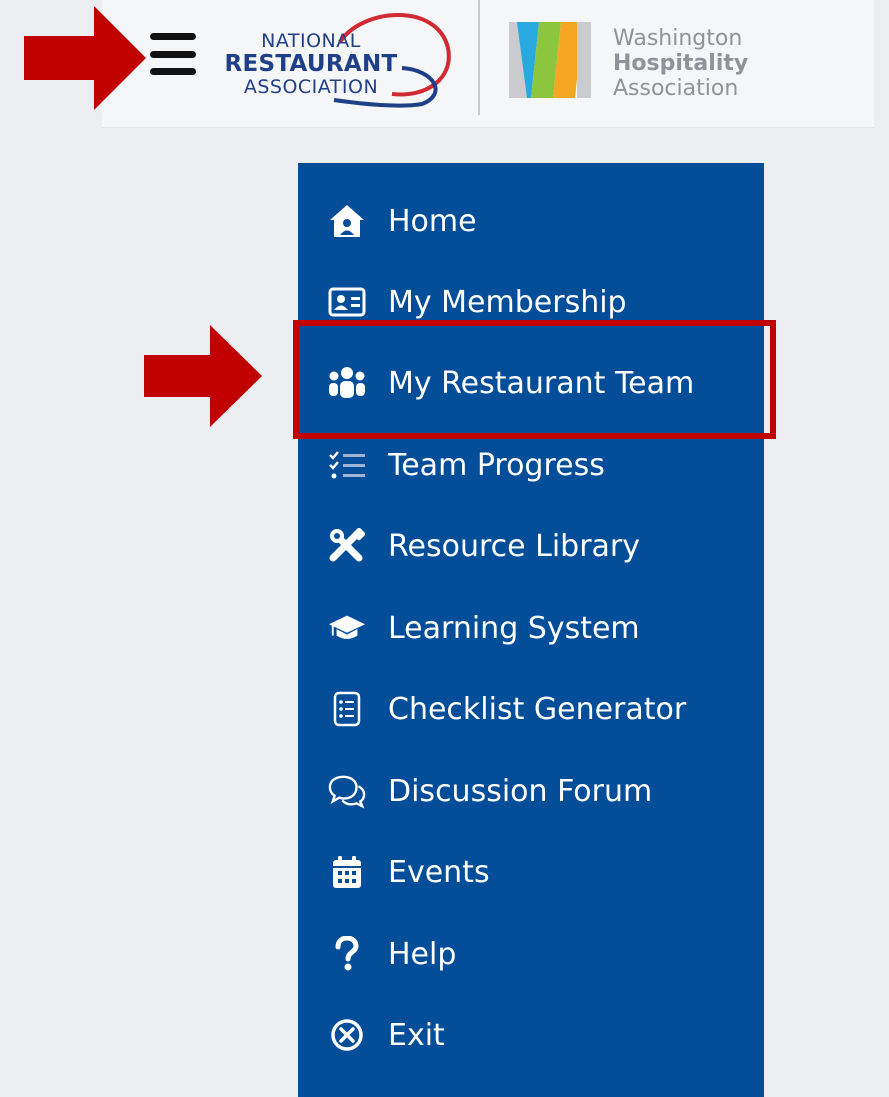 The height and width of the screenshot is (1097, 889). Describe the element at coordinates (422, 954) in the screenshot. I see `menu-item-label: Help` at that location.